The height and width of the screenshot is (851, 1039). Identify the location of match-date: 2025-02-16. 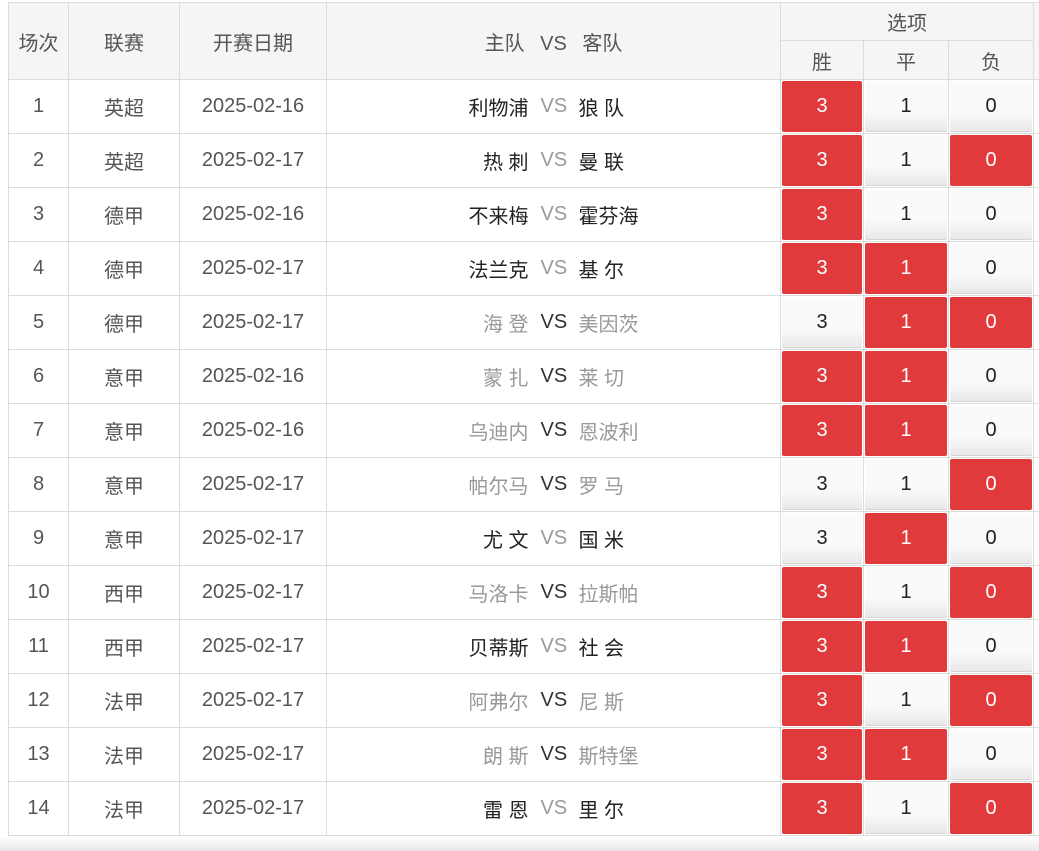
(253, 430).